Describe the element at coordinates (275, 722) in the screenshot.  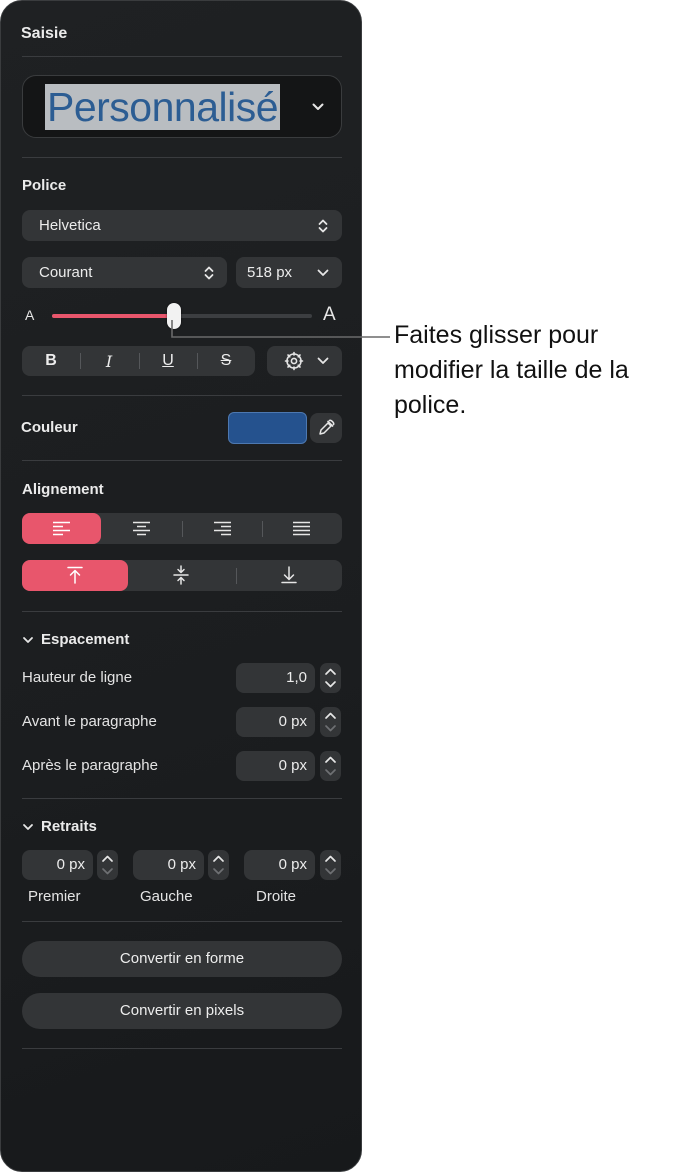
I see `space-before-field: 0 px` at that location.